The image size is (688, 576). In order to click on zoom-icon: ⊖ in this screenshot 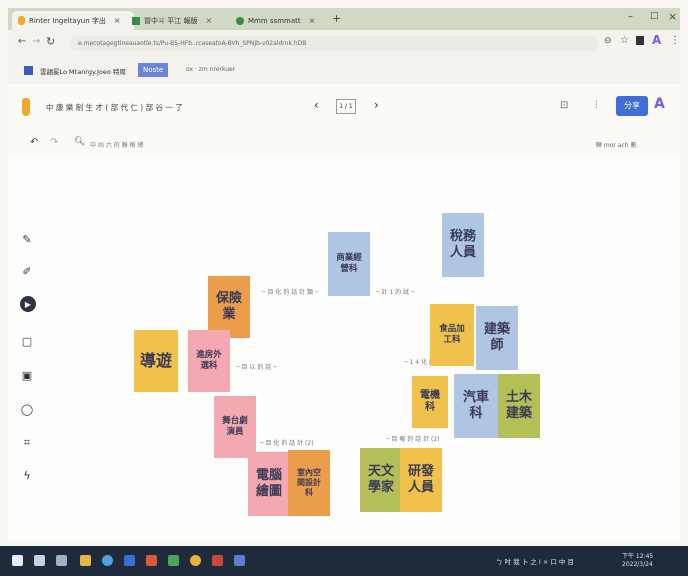, I will do `click(608, 41)`.